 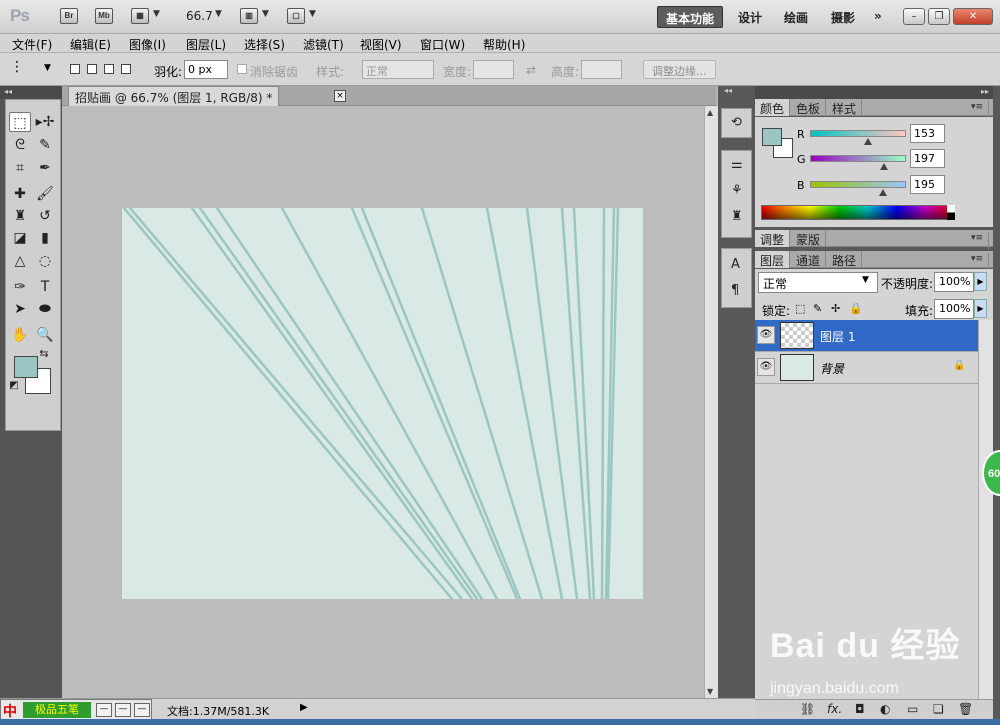 What do you see at coordinates (954, 309) in the screenshot?
I see `fill-input: 100%` at bounding box center [954, 309].